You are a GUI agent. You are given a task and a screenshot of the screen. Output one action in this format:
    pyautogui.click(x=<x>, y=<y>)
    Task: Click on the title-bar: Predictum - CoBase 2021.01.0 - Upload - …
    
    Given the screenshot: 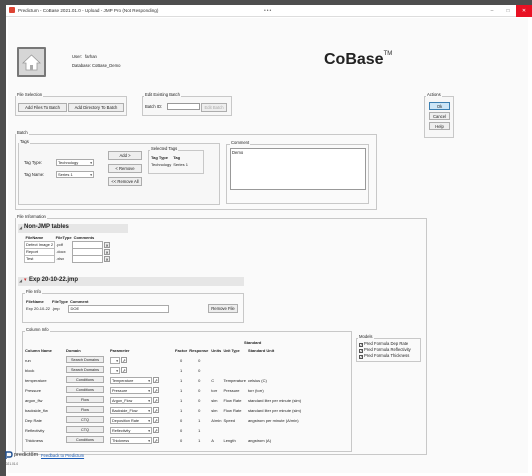 What is the action you would take?
    pyautogui.click(x=269, y=11)
    